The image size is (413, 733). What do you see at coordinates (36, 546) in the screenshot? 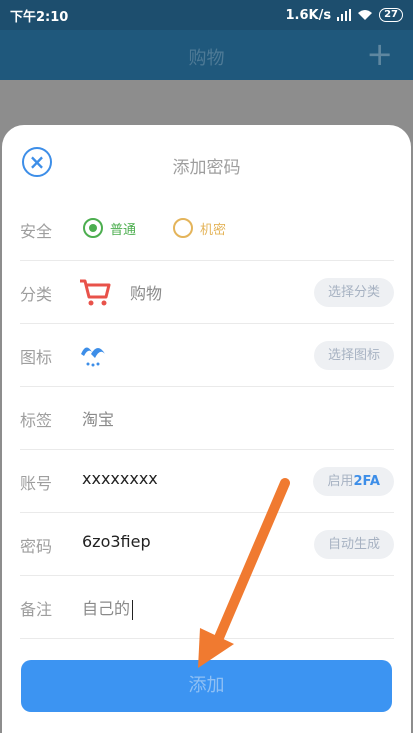
I see `password-label: 密码` at bounding box center [36, 546].